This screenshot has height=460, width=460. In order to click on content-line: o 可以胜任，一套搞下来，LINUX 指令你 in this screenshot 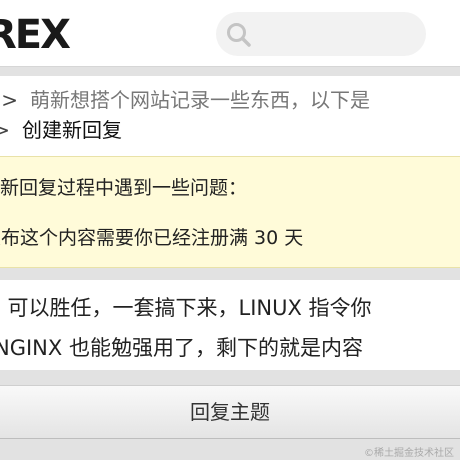, I will do `click(186, 308)`.